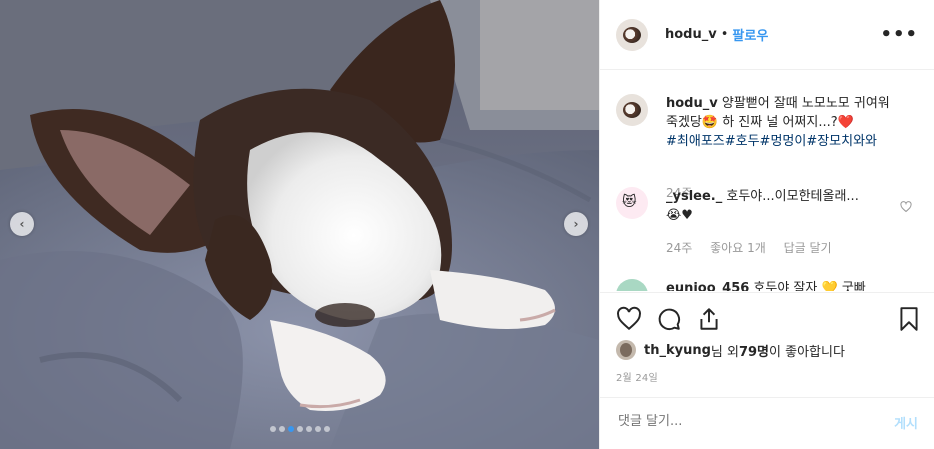 This screenshot has width=934, height=449. Describe the element at coordinates (782, 206) in the screenshot. I see `comment-body: _yslee._ 호두야...이모한테올래... 😭♥` at that location.